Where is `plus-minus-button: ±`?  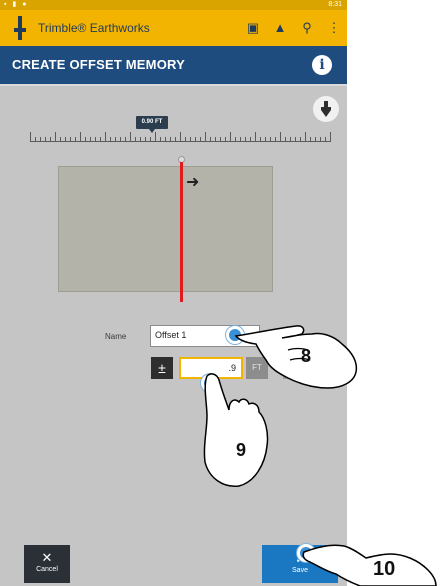
plus-minus-button: ± is located at coordinates (162, 368).